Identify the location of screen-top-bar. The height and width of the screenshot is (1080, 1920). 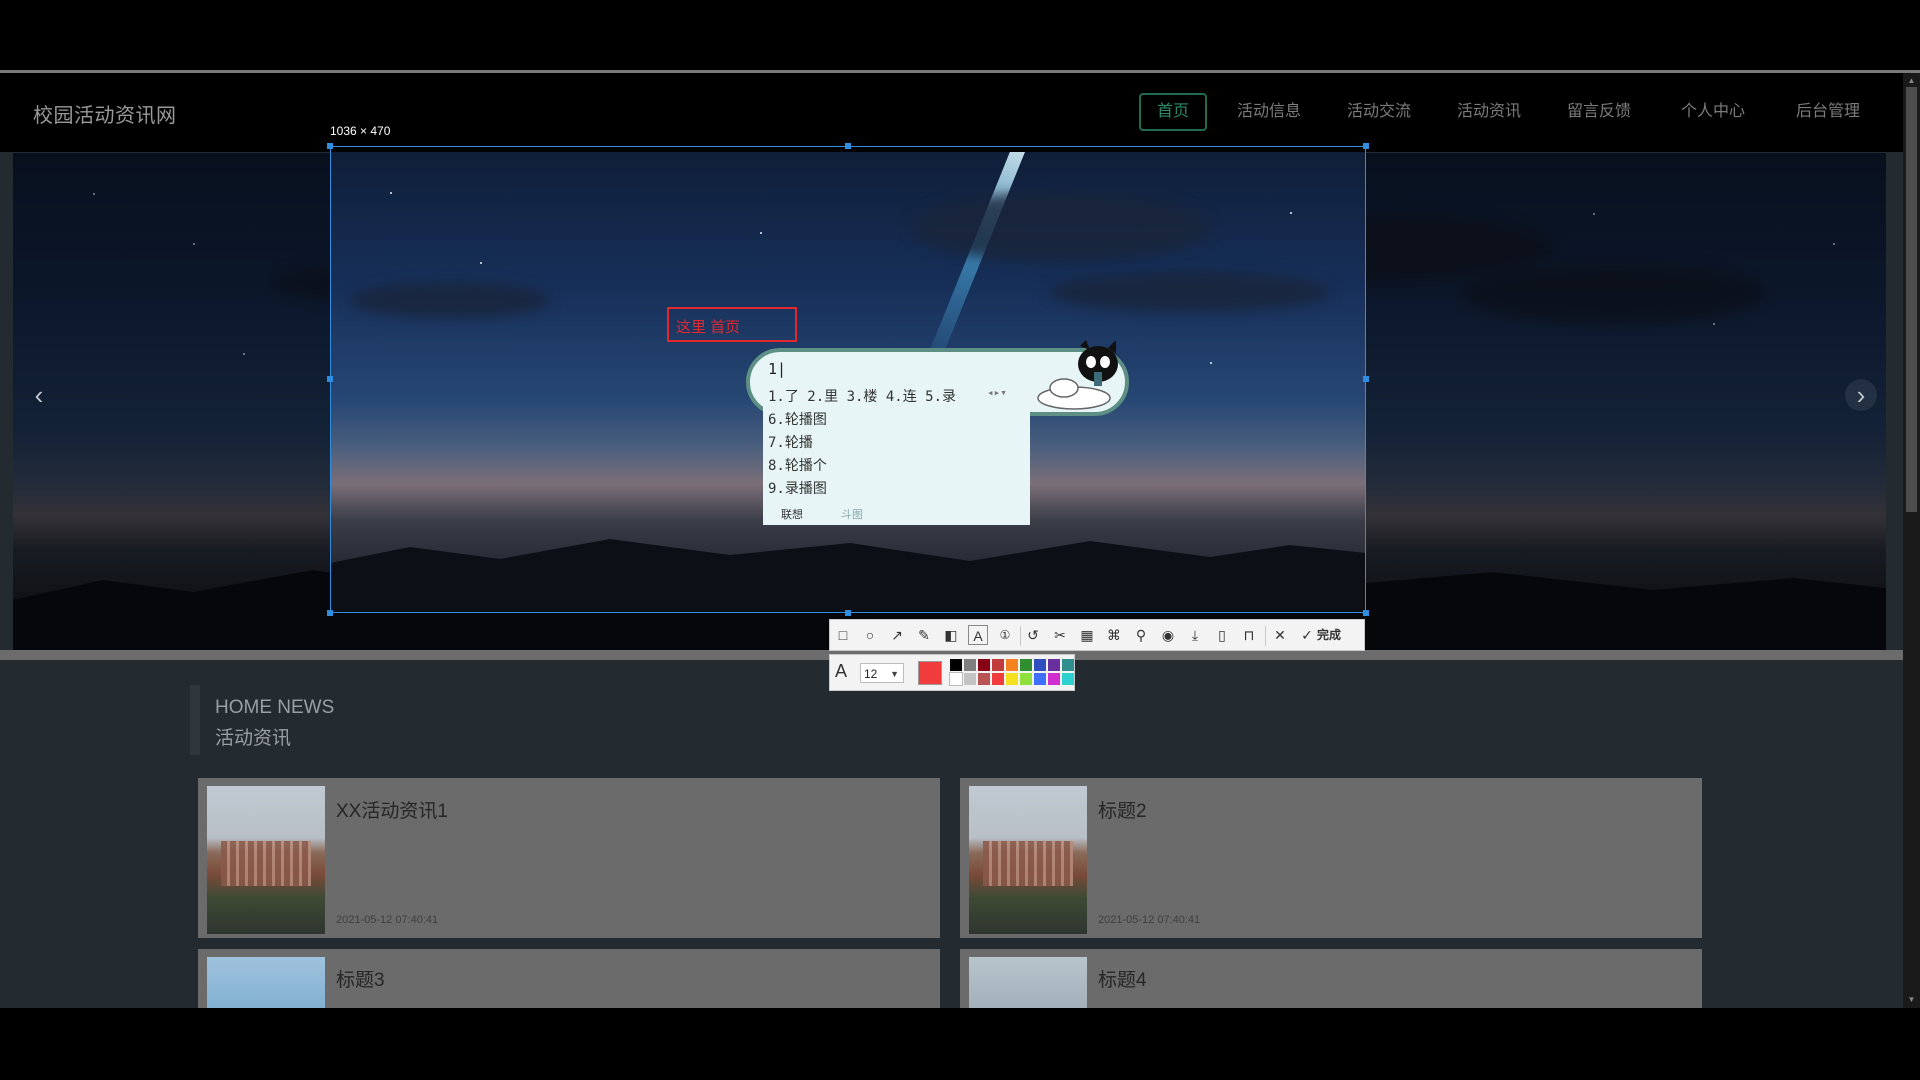
(960, 36).